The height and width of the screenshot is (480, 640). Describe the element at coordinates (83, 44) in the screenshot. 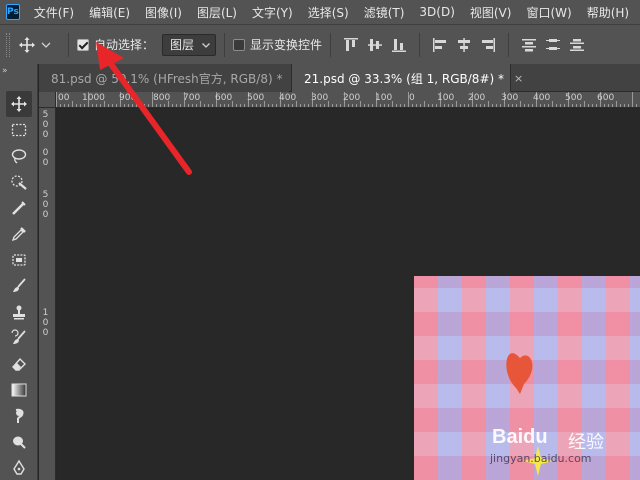

I see `auto-select-checkbox` at that location.